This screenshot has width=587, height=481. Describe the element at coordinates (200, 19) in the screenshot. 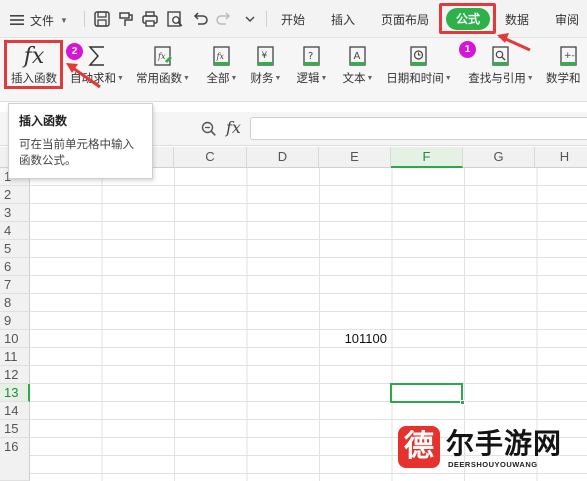

I see `undo-icon` at that location.